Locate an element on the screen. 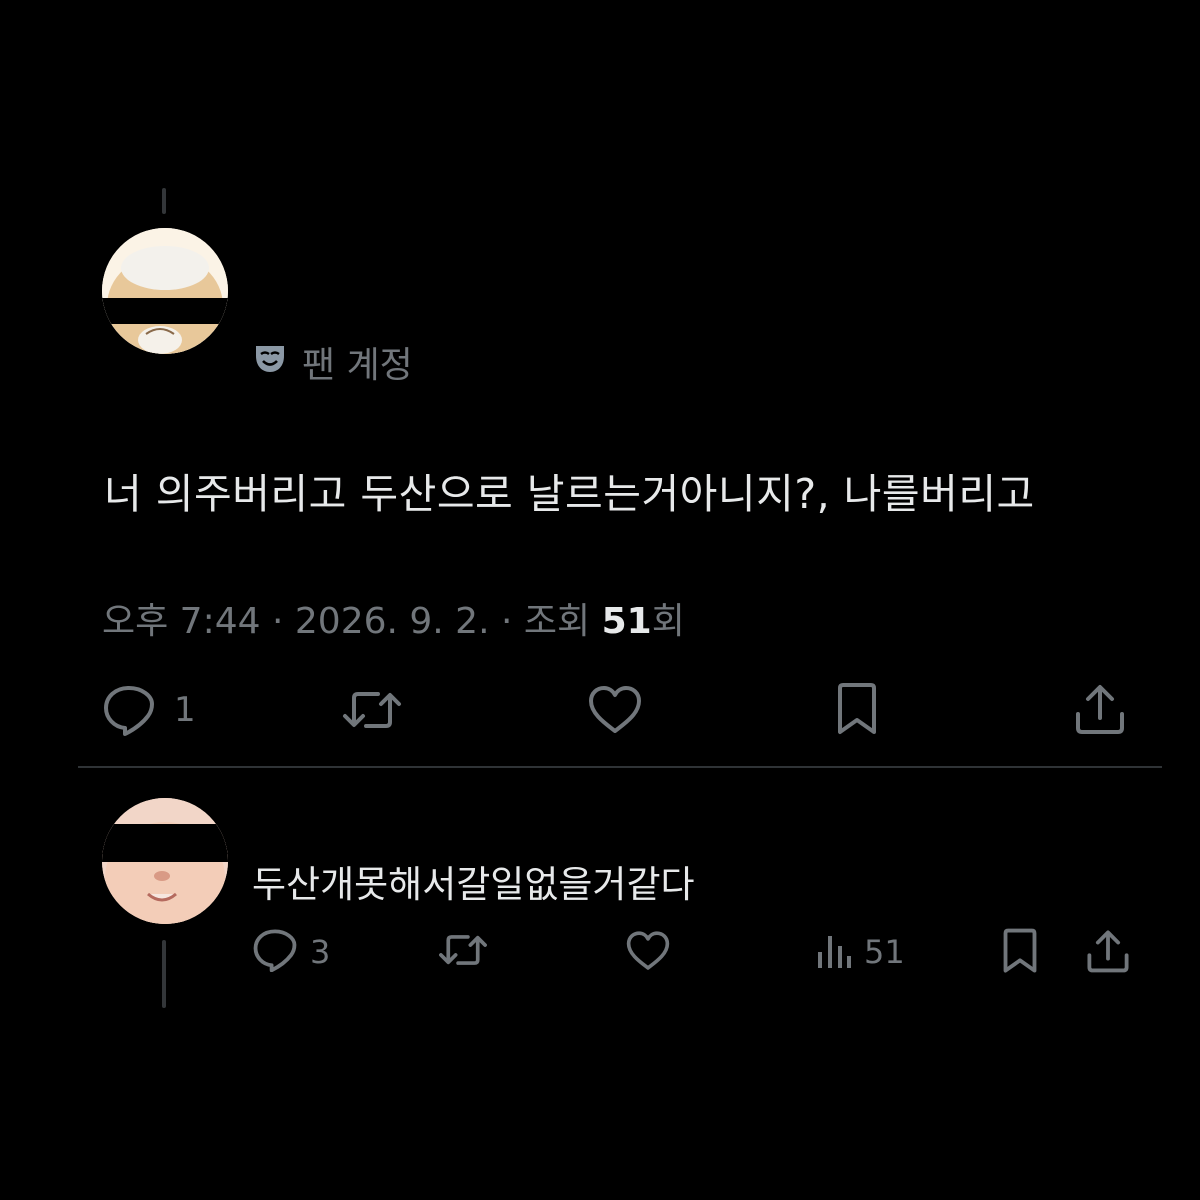 Image resolution: width=1200 pixels, height=1200 pixels. post-meta: 오후 7:44 · 2026. 9. 2. · 조회 51회 is located at coordinates (393, 618).